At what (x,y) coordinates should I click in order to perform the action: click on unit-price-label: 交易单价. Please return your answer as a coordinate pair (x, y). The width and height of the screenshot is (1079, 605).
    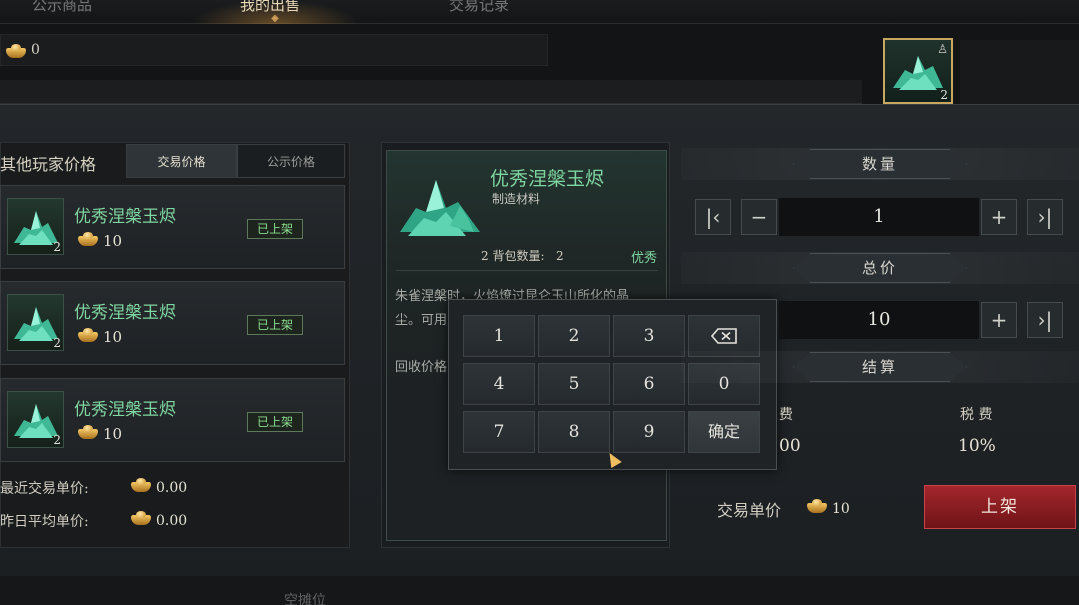
    Looking at the image, I should click on (749, 510).